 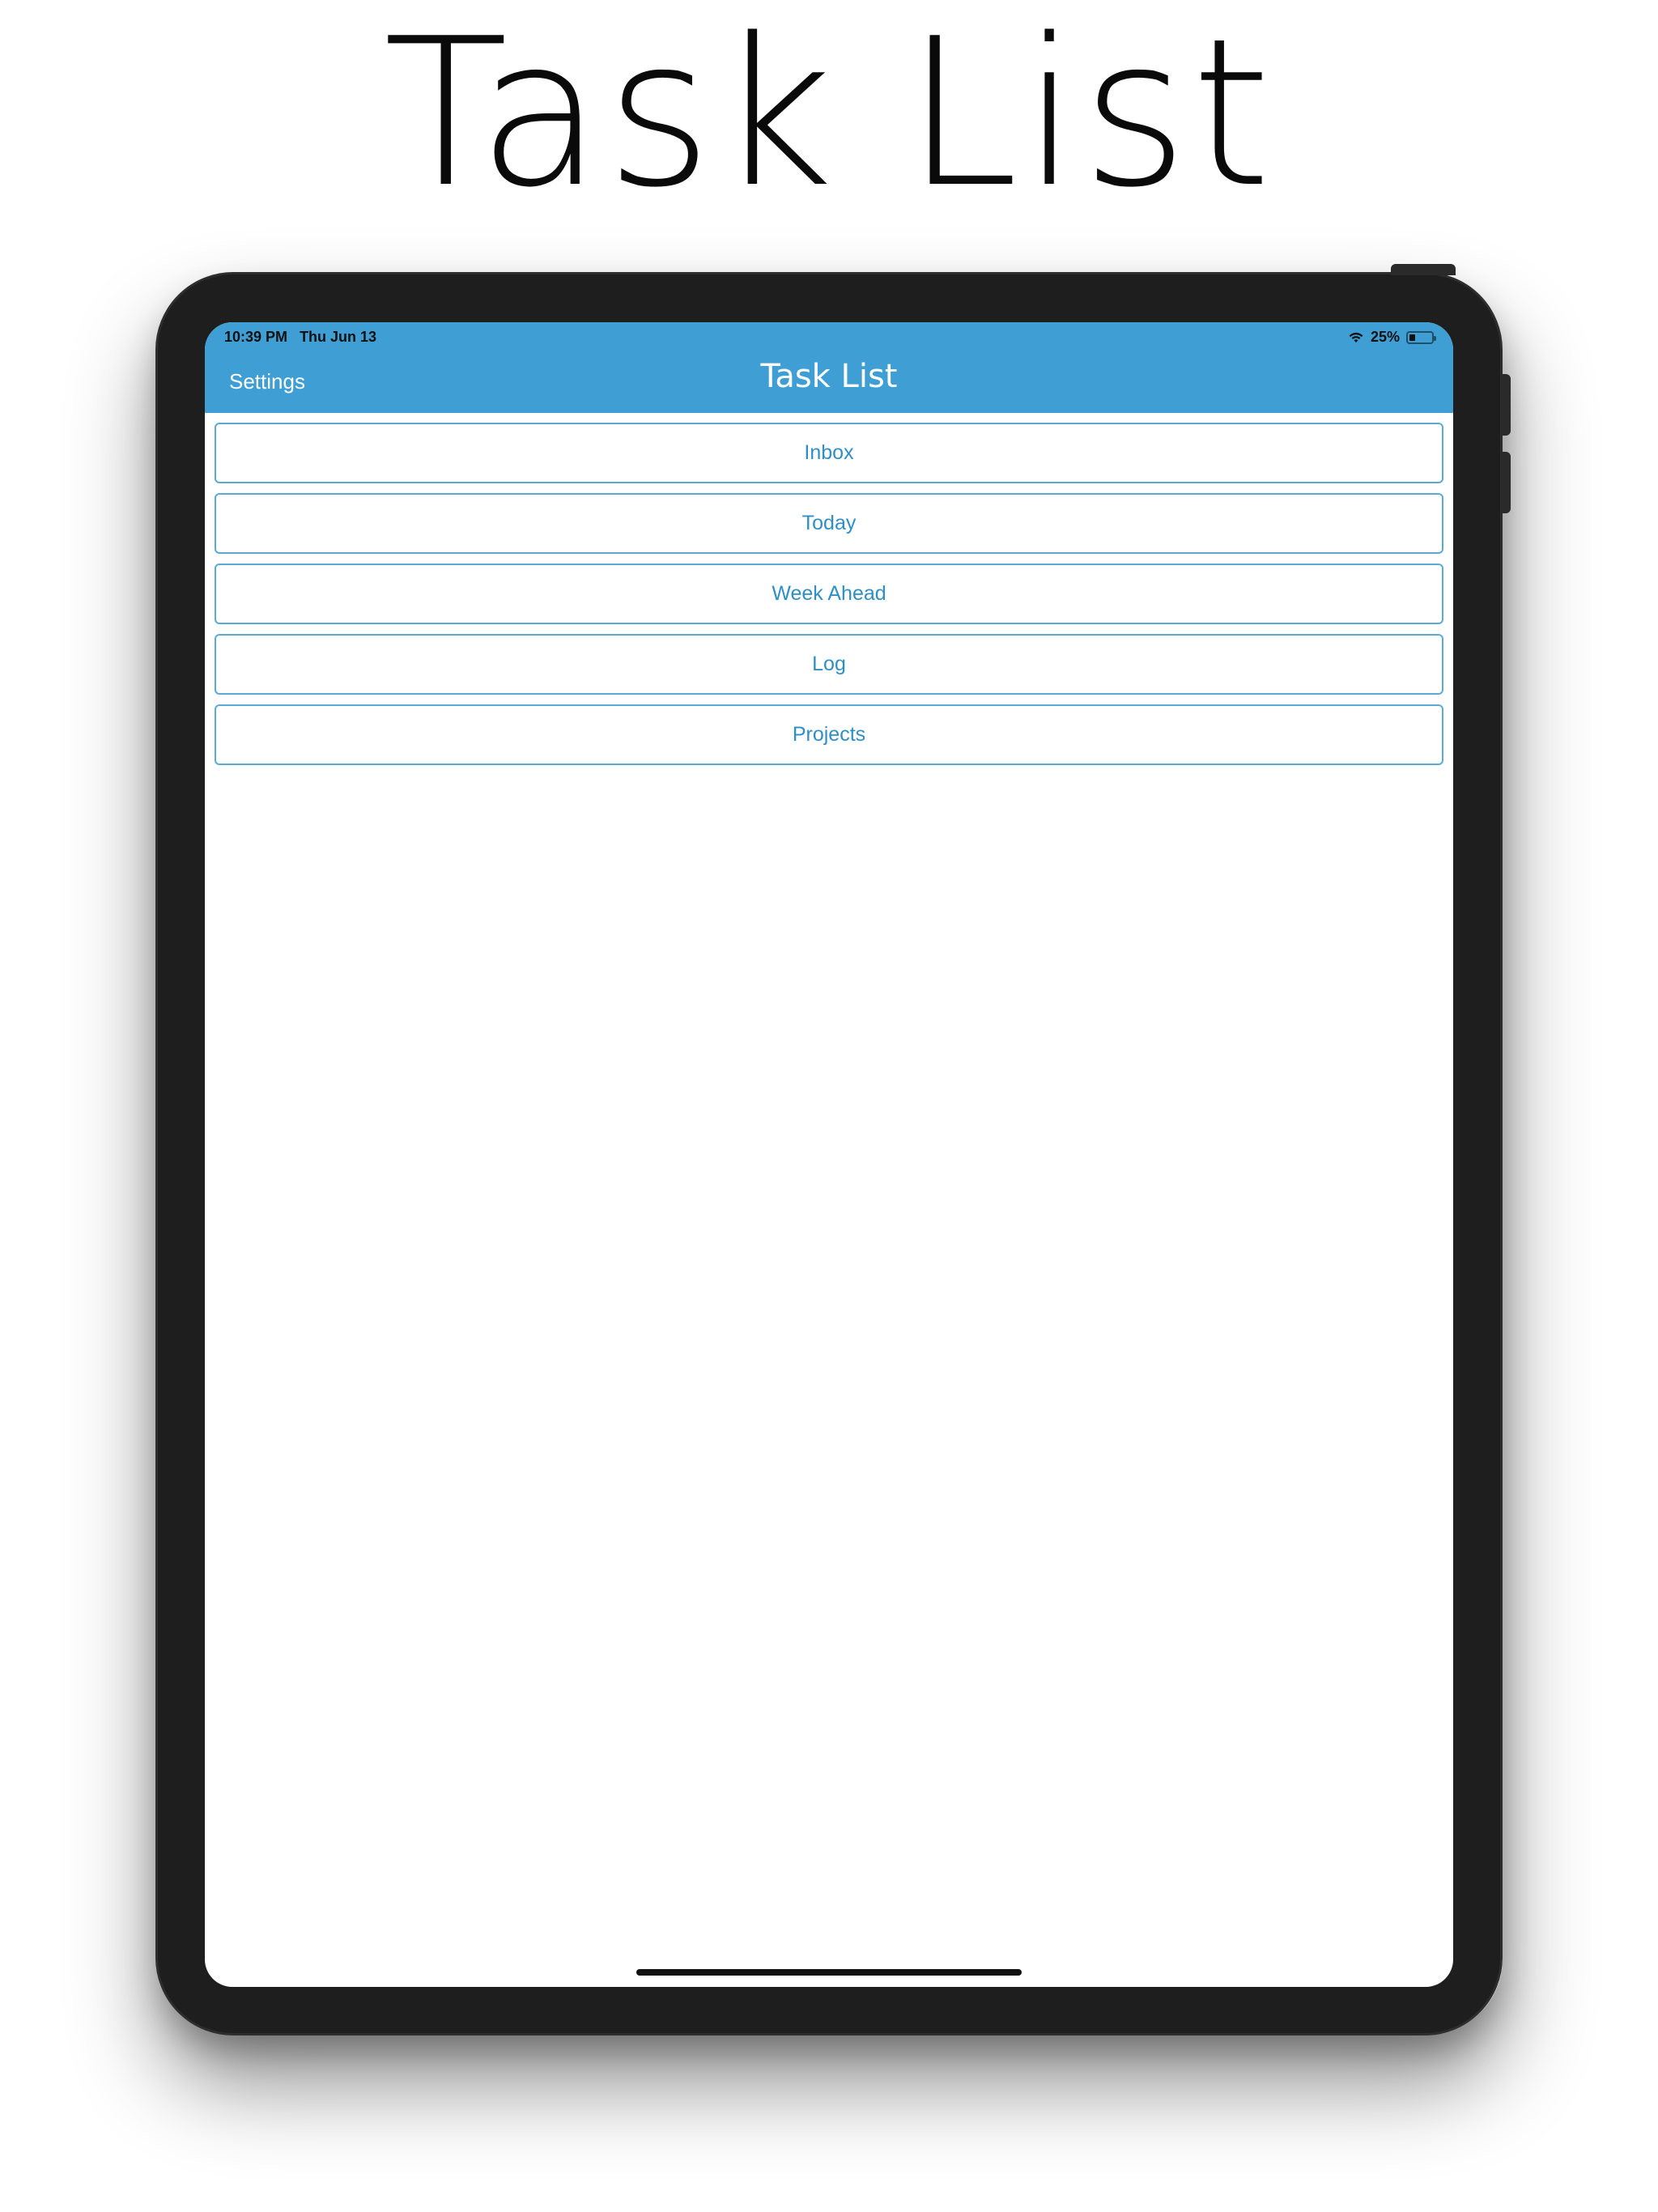 What do you see at coordinates (829, 523) in the screenshot?
I see `menu-item-today: Today` at bounding box center [829, 523].